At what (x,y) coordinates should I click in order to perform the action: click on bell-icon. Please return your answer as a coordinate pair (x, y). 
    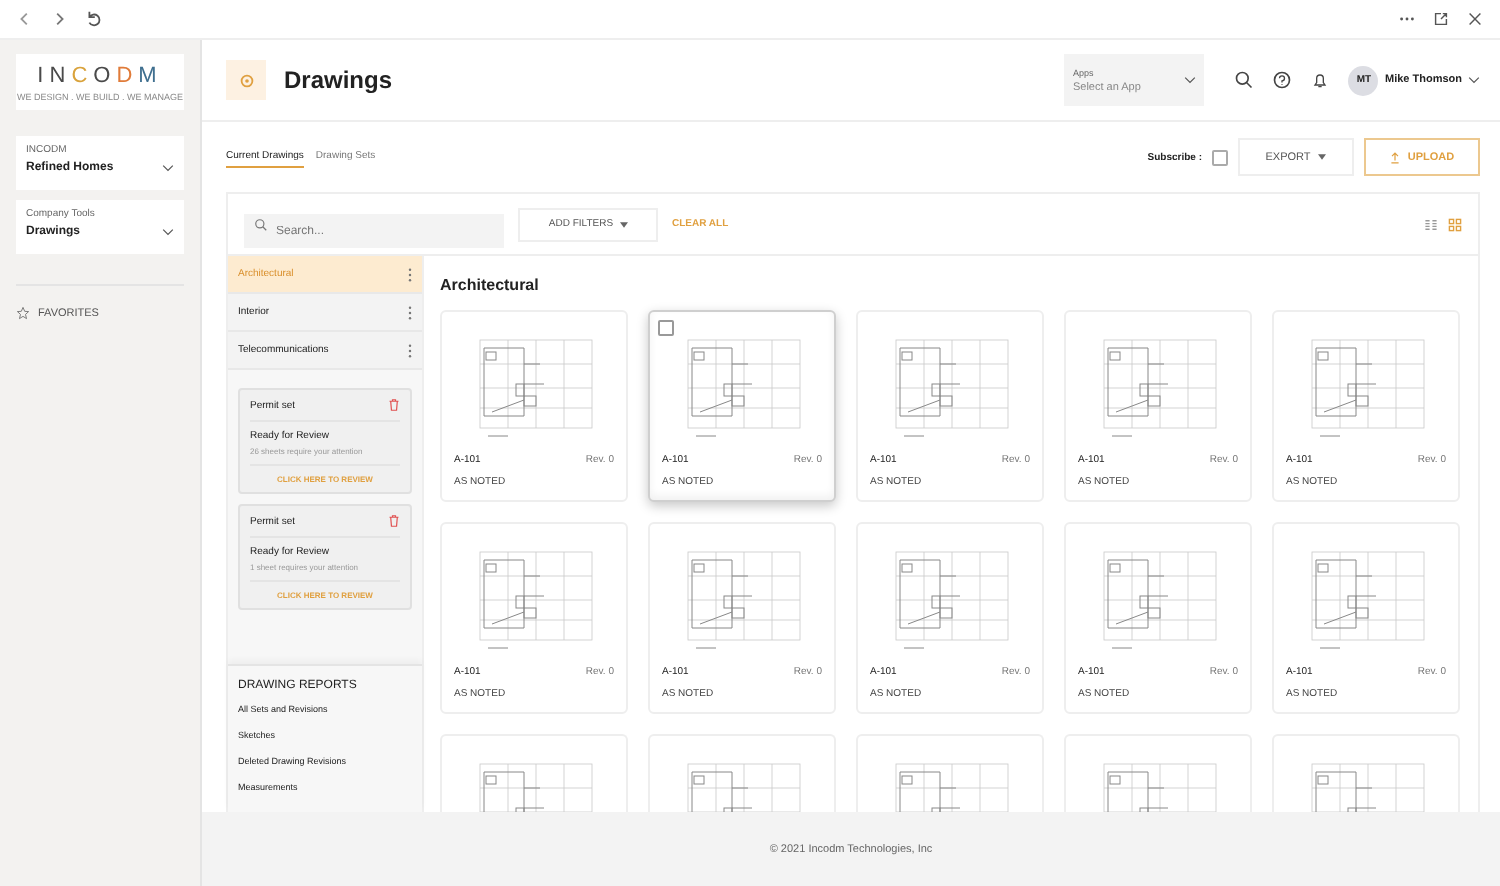
    Looking at the image, I should click on (1320, 80).